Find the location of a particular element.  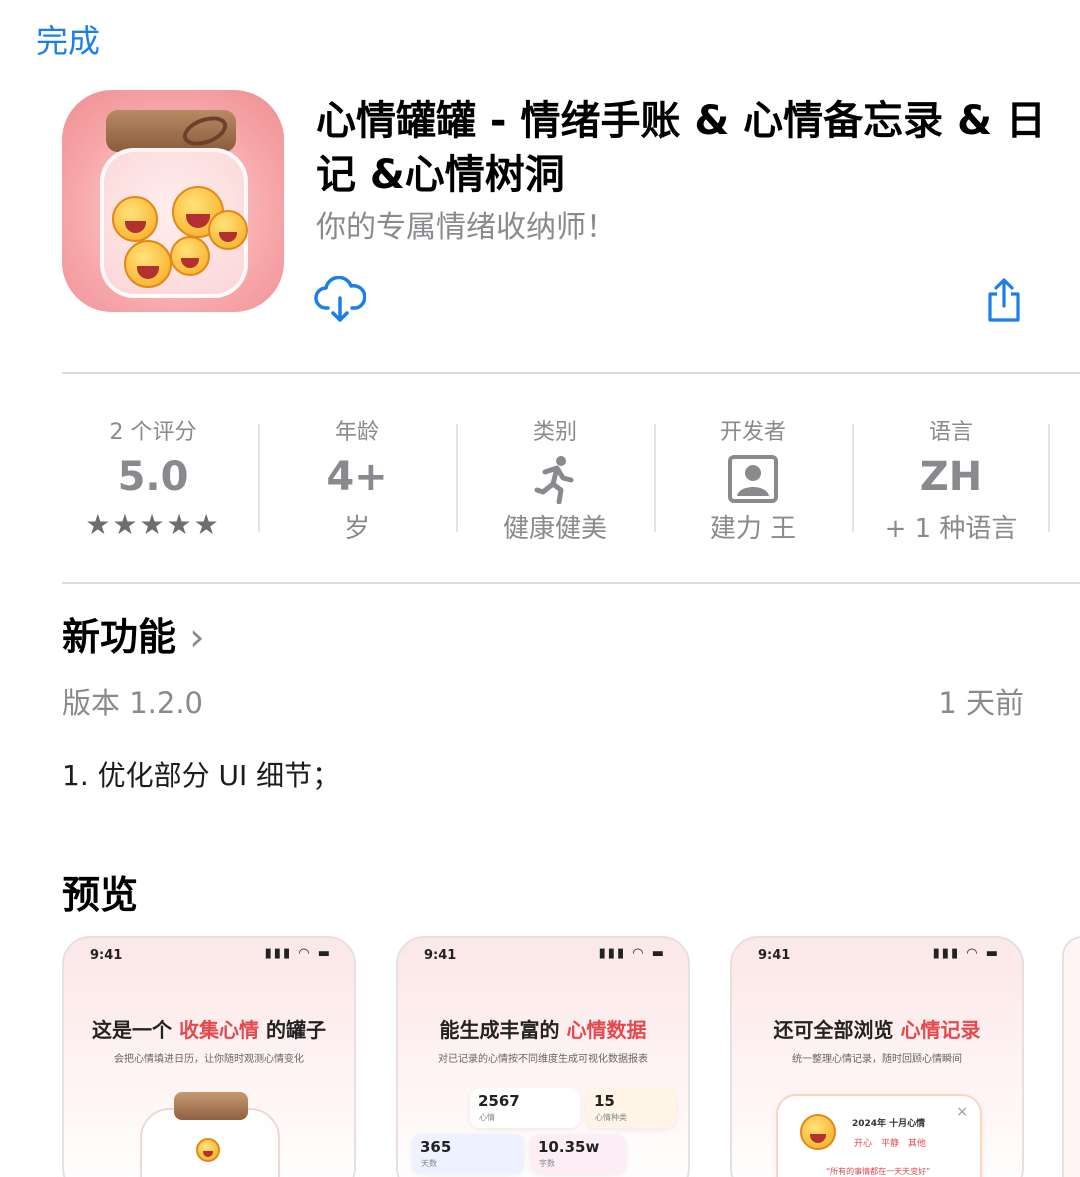

language-value: ZH is located at coordinates (951, 477).